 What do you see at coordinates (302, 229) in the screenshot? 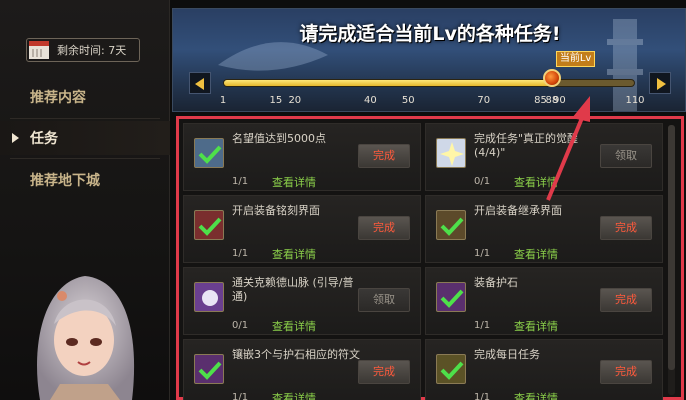
I see `task-card: 开启装备铭刻界面 1/1 查看详情 完成` at bounding box center [302, 229].